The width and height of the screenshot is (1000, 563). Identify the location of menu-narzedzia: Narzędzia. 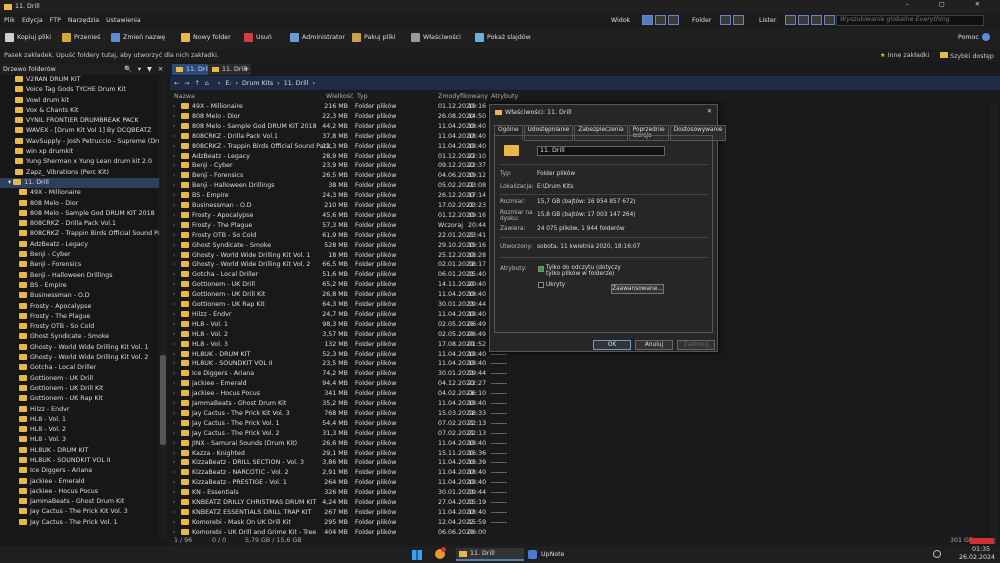
(83, 20).